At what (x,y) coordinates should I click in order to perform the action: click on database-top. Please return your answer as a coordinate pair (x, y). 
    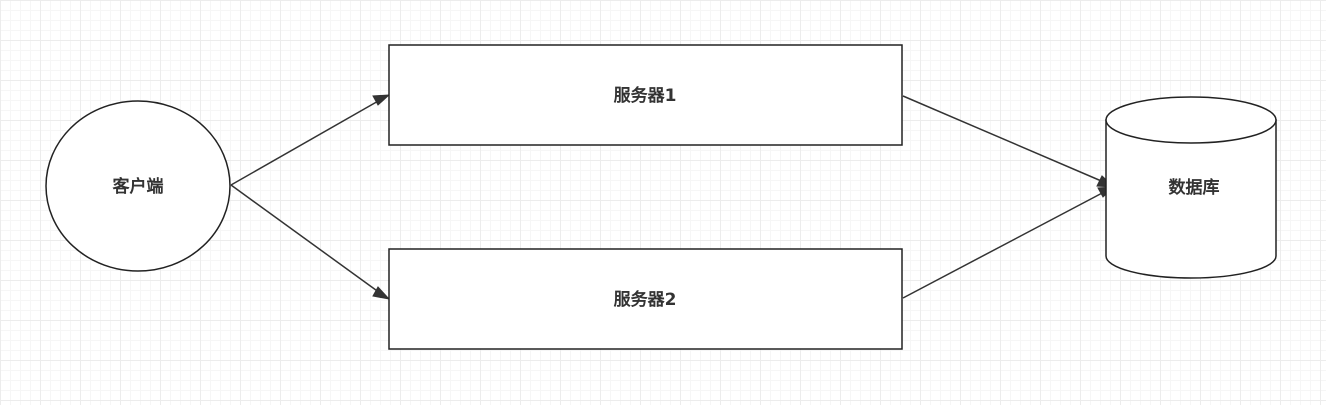
    Looking at the image, I should click on (1191, 120).